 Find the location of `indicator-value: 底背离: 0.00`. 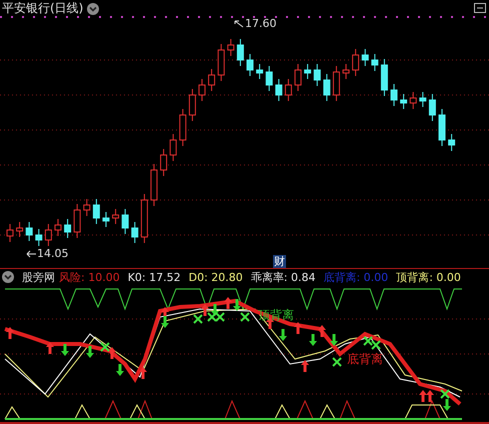

indicator-value: 底背离: 0.00 is located at coordinates (355, 277).